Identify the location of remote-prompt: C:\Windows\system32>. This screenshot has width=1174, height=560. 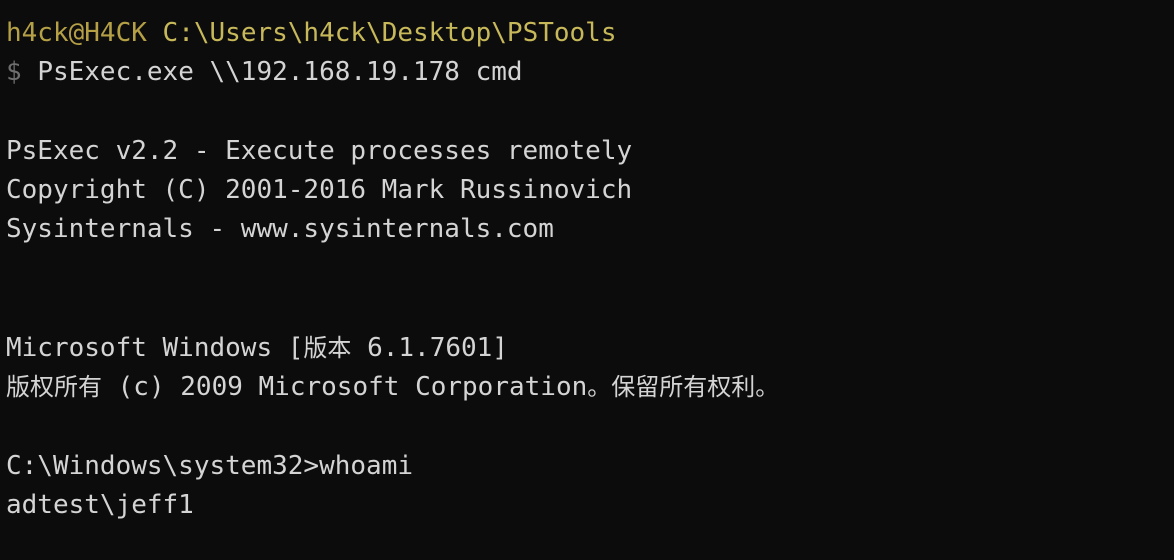
(163, 466).